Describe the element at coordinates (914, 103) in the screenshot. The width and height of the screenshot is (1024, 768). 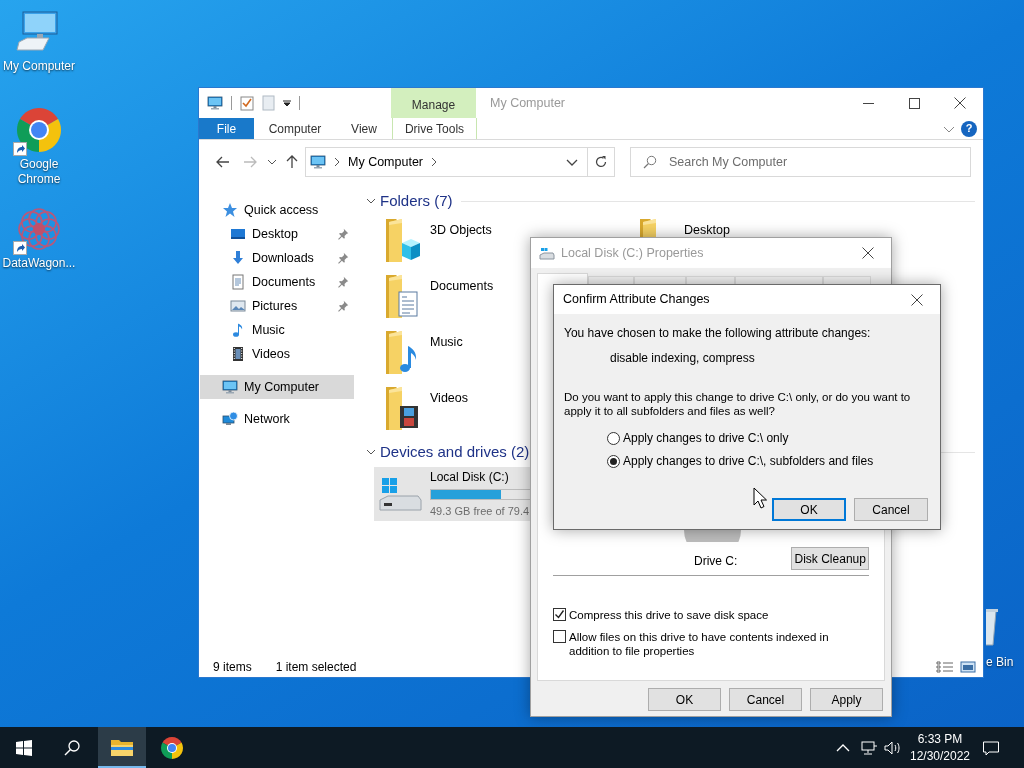
I see `maximize-icon` at that location.